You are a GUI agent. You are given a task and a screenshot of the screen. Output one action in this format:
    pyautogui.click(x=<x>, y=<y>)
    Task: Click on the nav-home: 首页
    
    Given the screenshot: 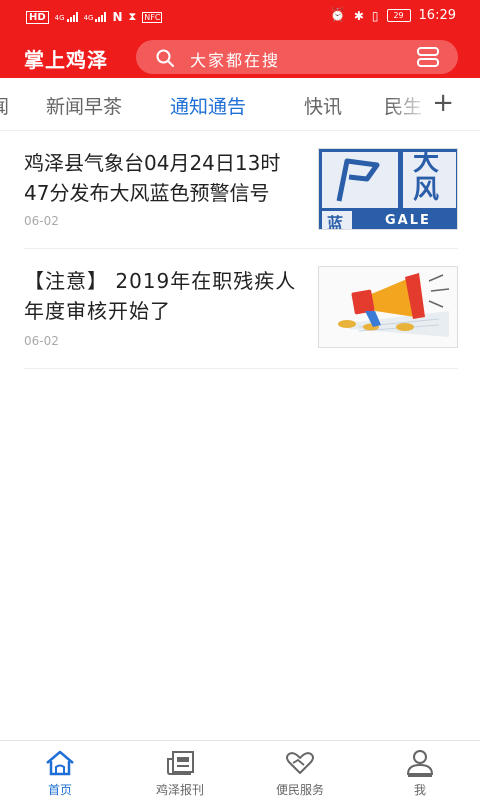 What is the action you would take?
    pyautogui.click(x=60, y=771)
    